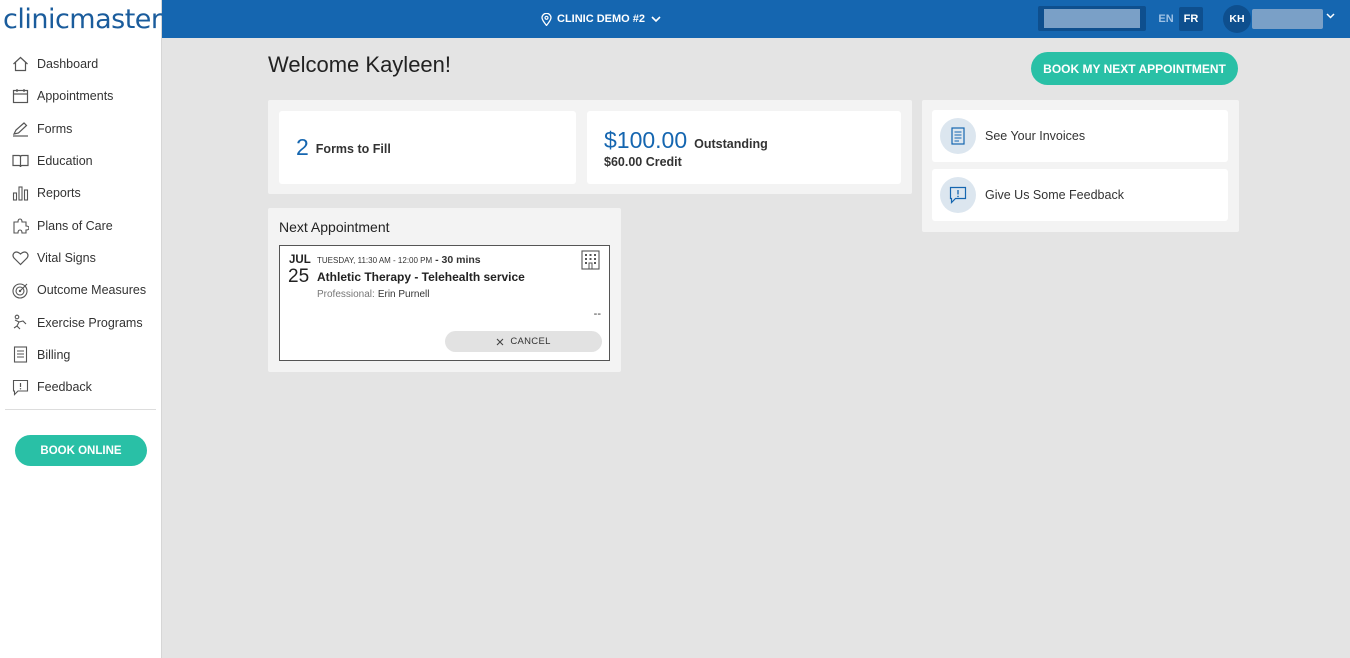 The width and height of the screenshot is (1350, 658). I want to click on sidebar-item-feedback: Feedback, so click(80, 387).